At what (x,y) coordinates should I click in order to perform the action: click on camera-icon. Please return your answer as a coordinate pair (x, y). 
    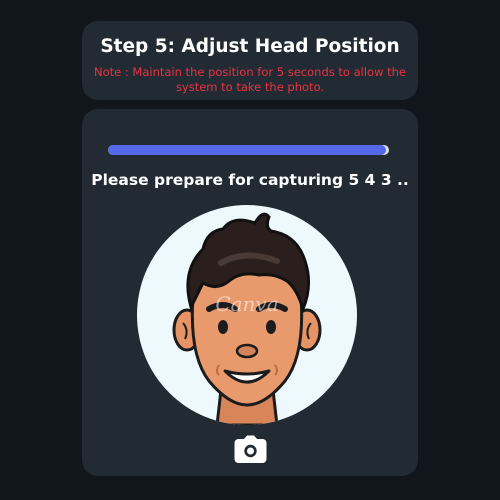
    Looking at the image, I should click on (250, 449).